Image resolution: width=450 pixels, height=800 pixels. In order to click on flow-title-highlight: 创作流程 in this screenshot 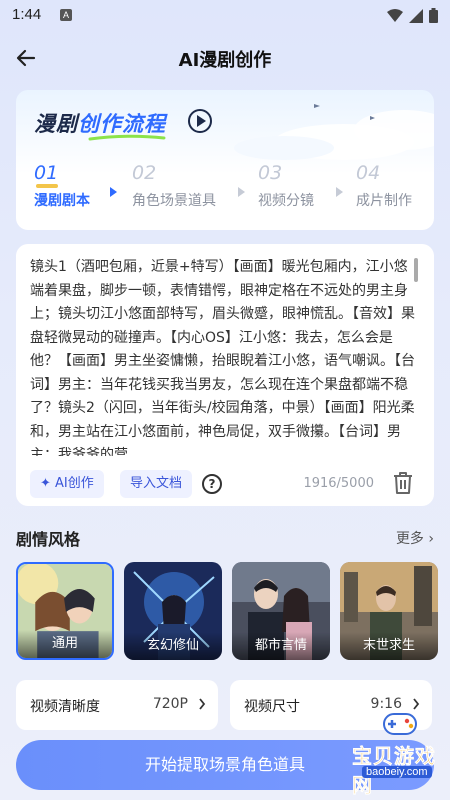, I will do `click(122, 124)`.